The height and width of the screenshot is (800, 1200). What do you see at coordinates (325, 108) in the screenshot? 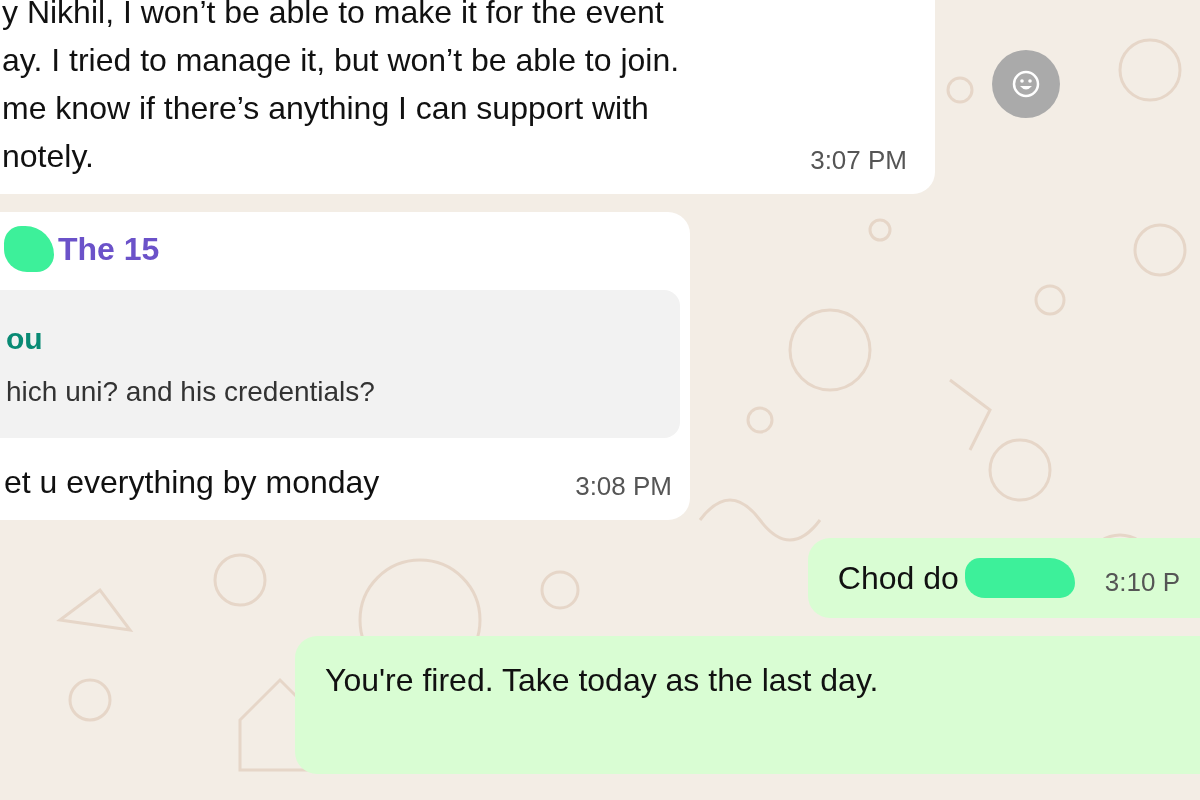
I see `message-text: me know if there’s anything I can support with` at bounding box center [325, 108].